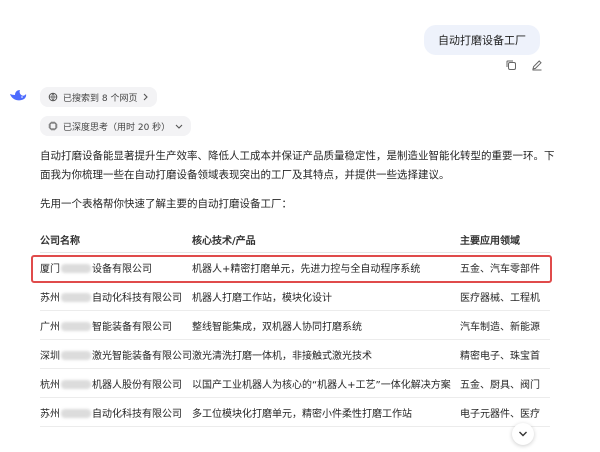  I want to click on application-field: 医疗器械、工程机, so click(505, 296).